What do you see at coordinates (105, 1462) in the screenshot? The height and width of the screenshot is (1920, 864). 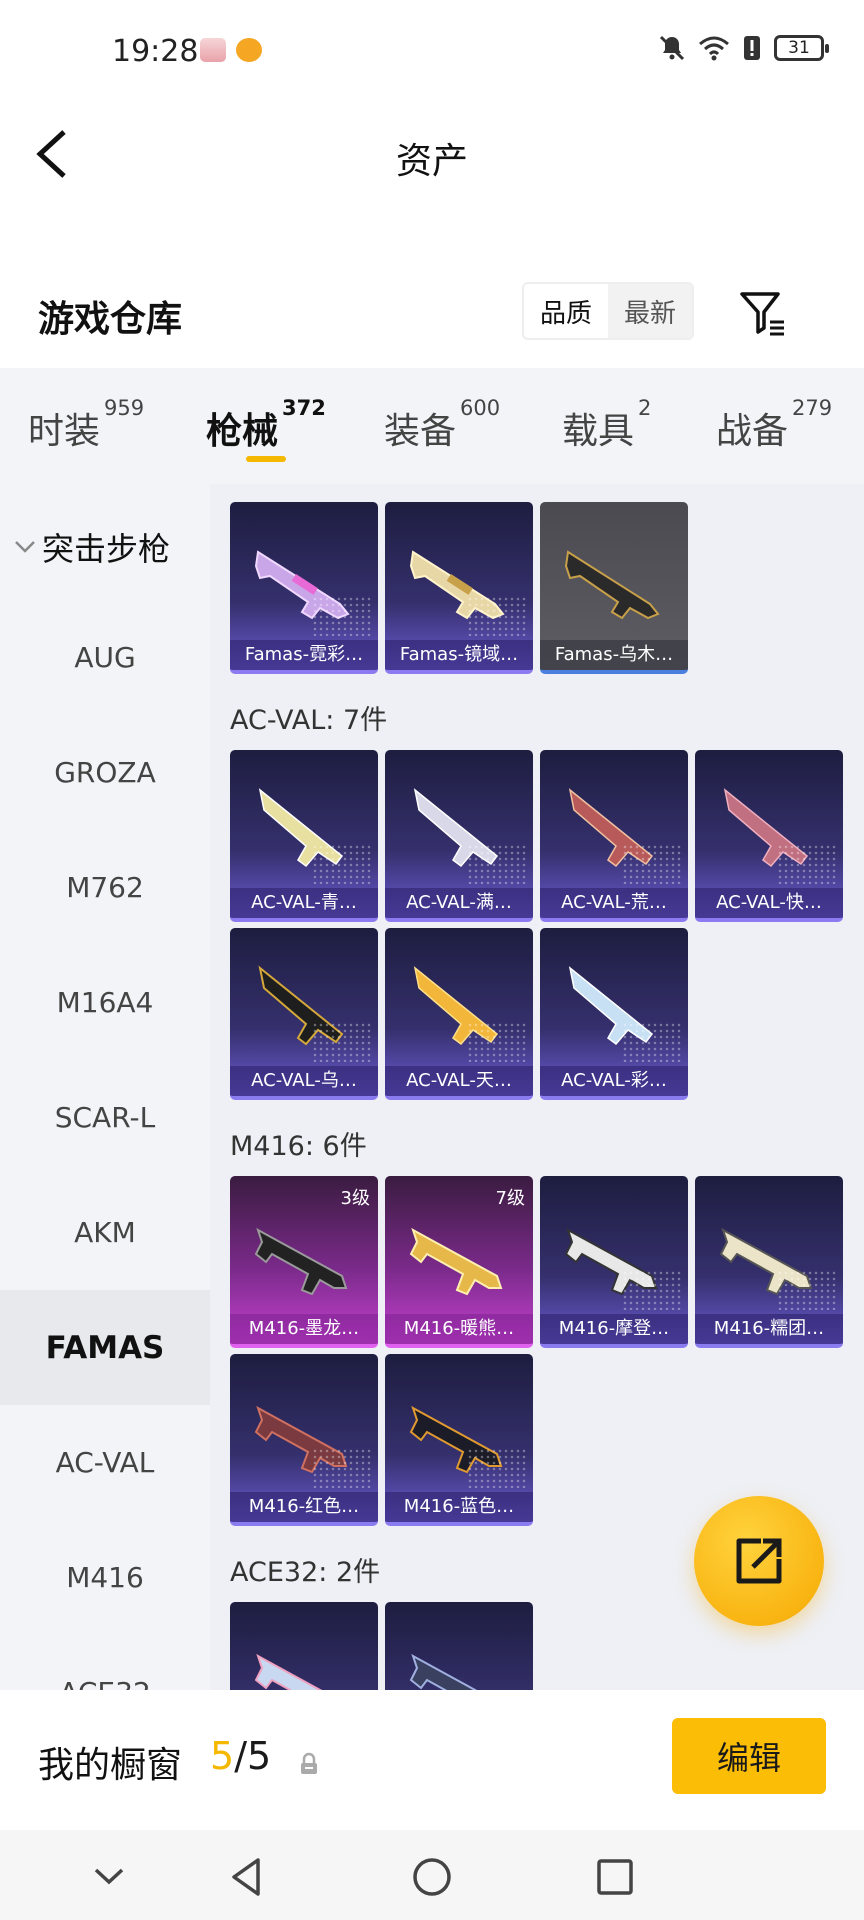 I see `sidebar-item-ac-val: AC-VAL` at bounding box center [105, 1462].